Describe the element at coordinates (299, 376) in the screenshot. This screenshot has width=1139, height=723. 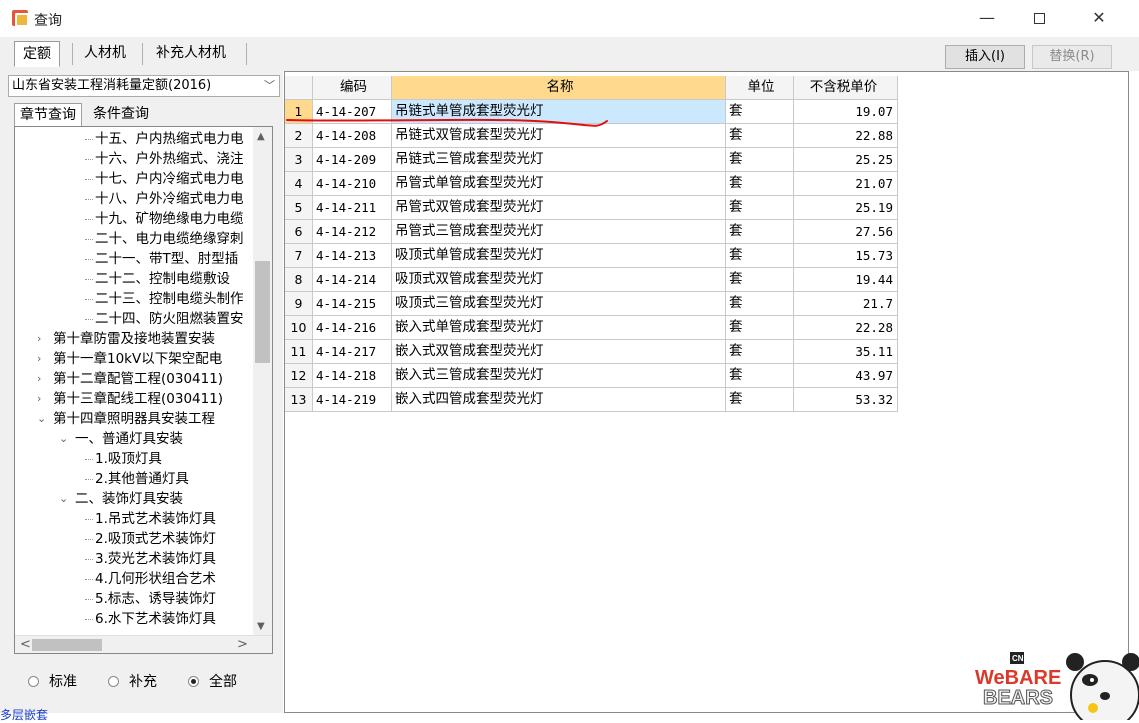
I see `row-index: 12` at that location.